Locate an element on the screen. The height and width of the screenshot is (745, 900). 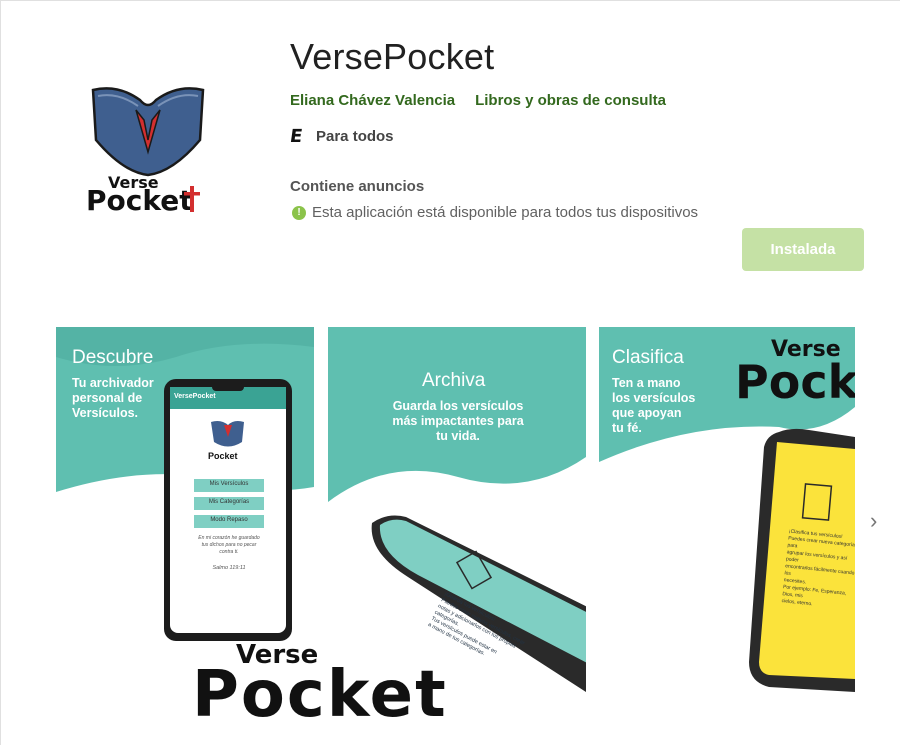
screenshot-1-sub: Tu archivador personal de Versículos. is located at coordinates (113, 398).